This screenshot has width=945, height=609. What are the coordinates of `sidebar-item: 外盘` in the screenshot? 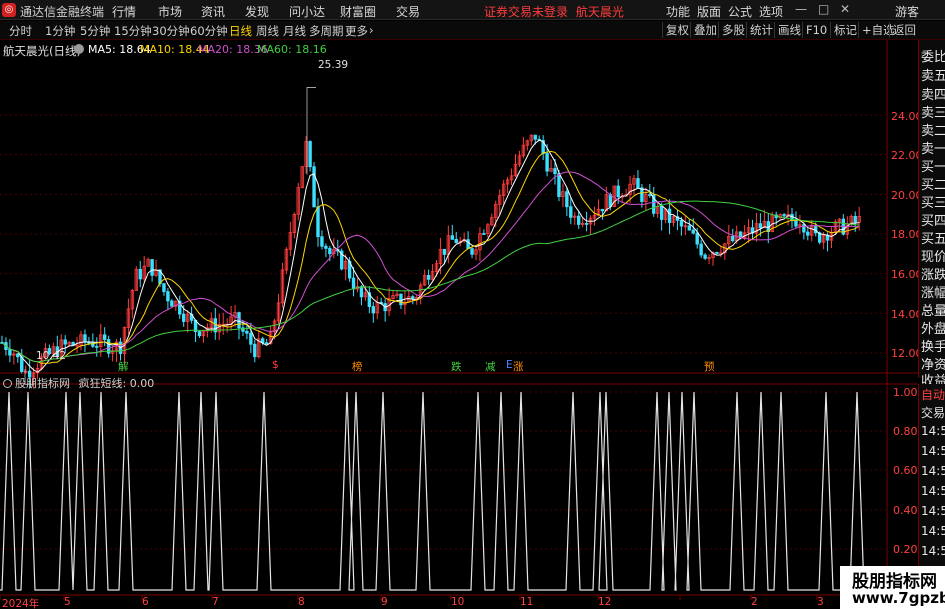 It's located at (933, 327).